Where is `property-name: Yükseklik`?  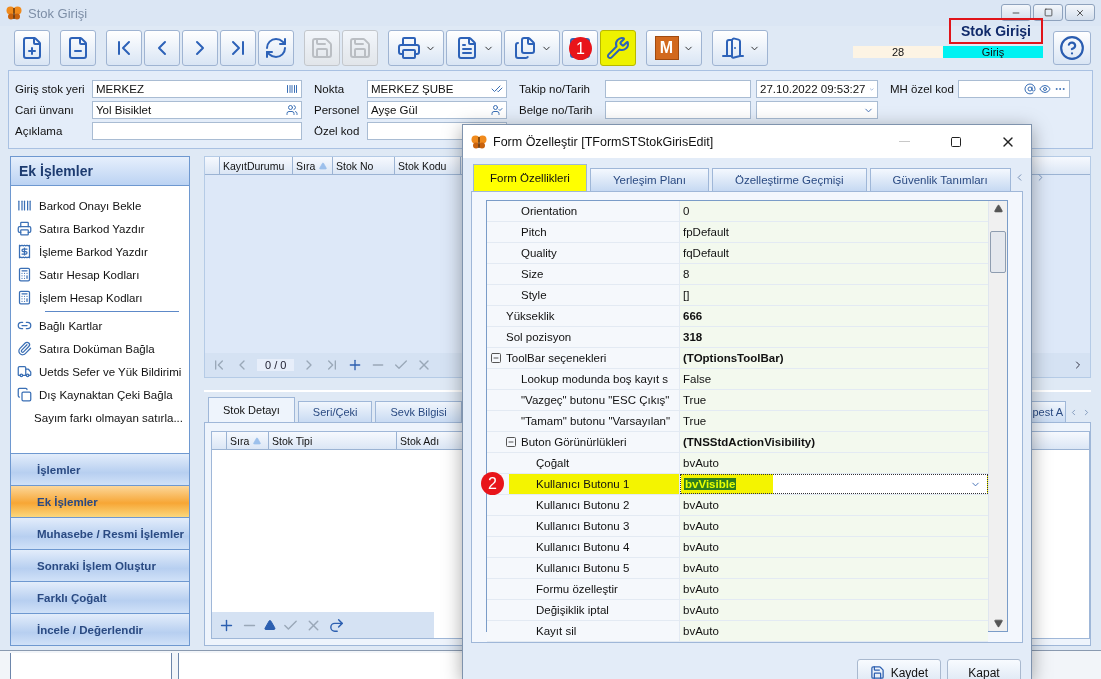 property-name: Yükseklik is located at coordinates (530, 316).